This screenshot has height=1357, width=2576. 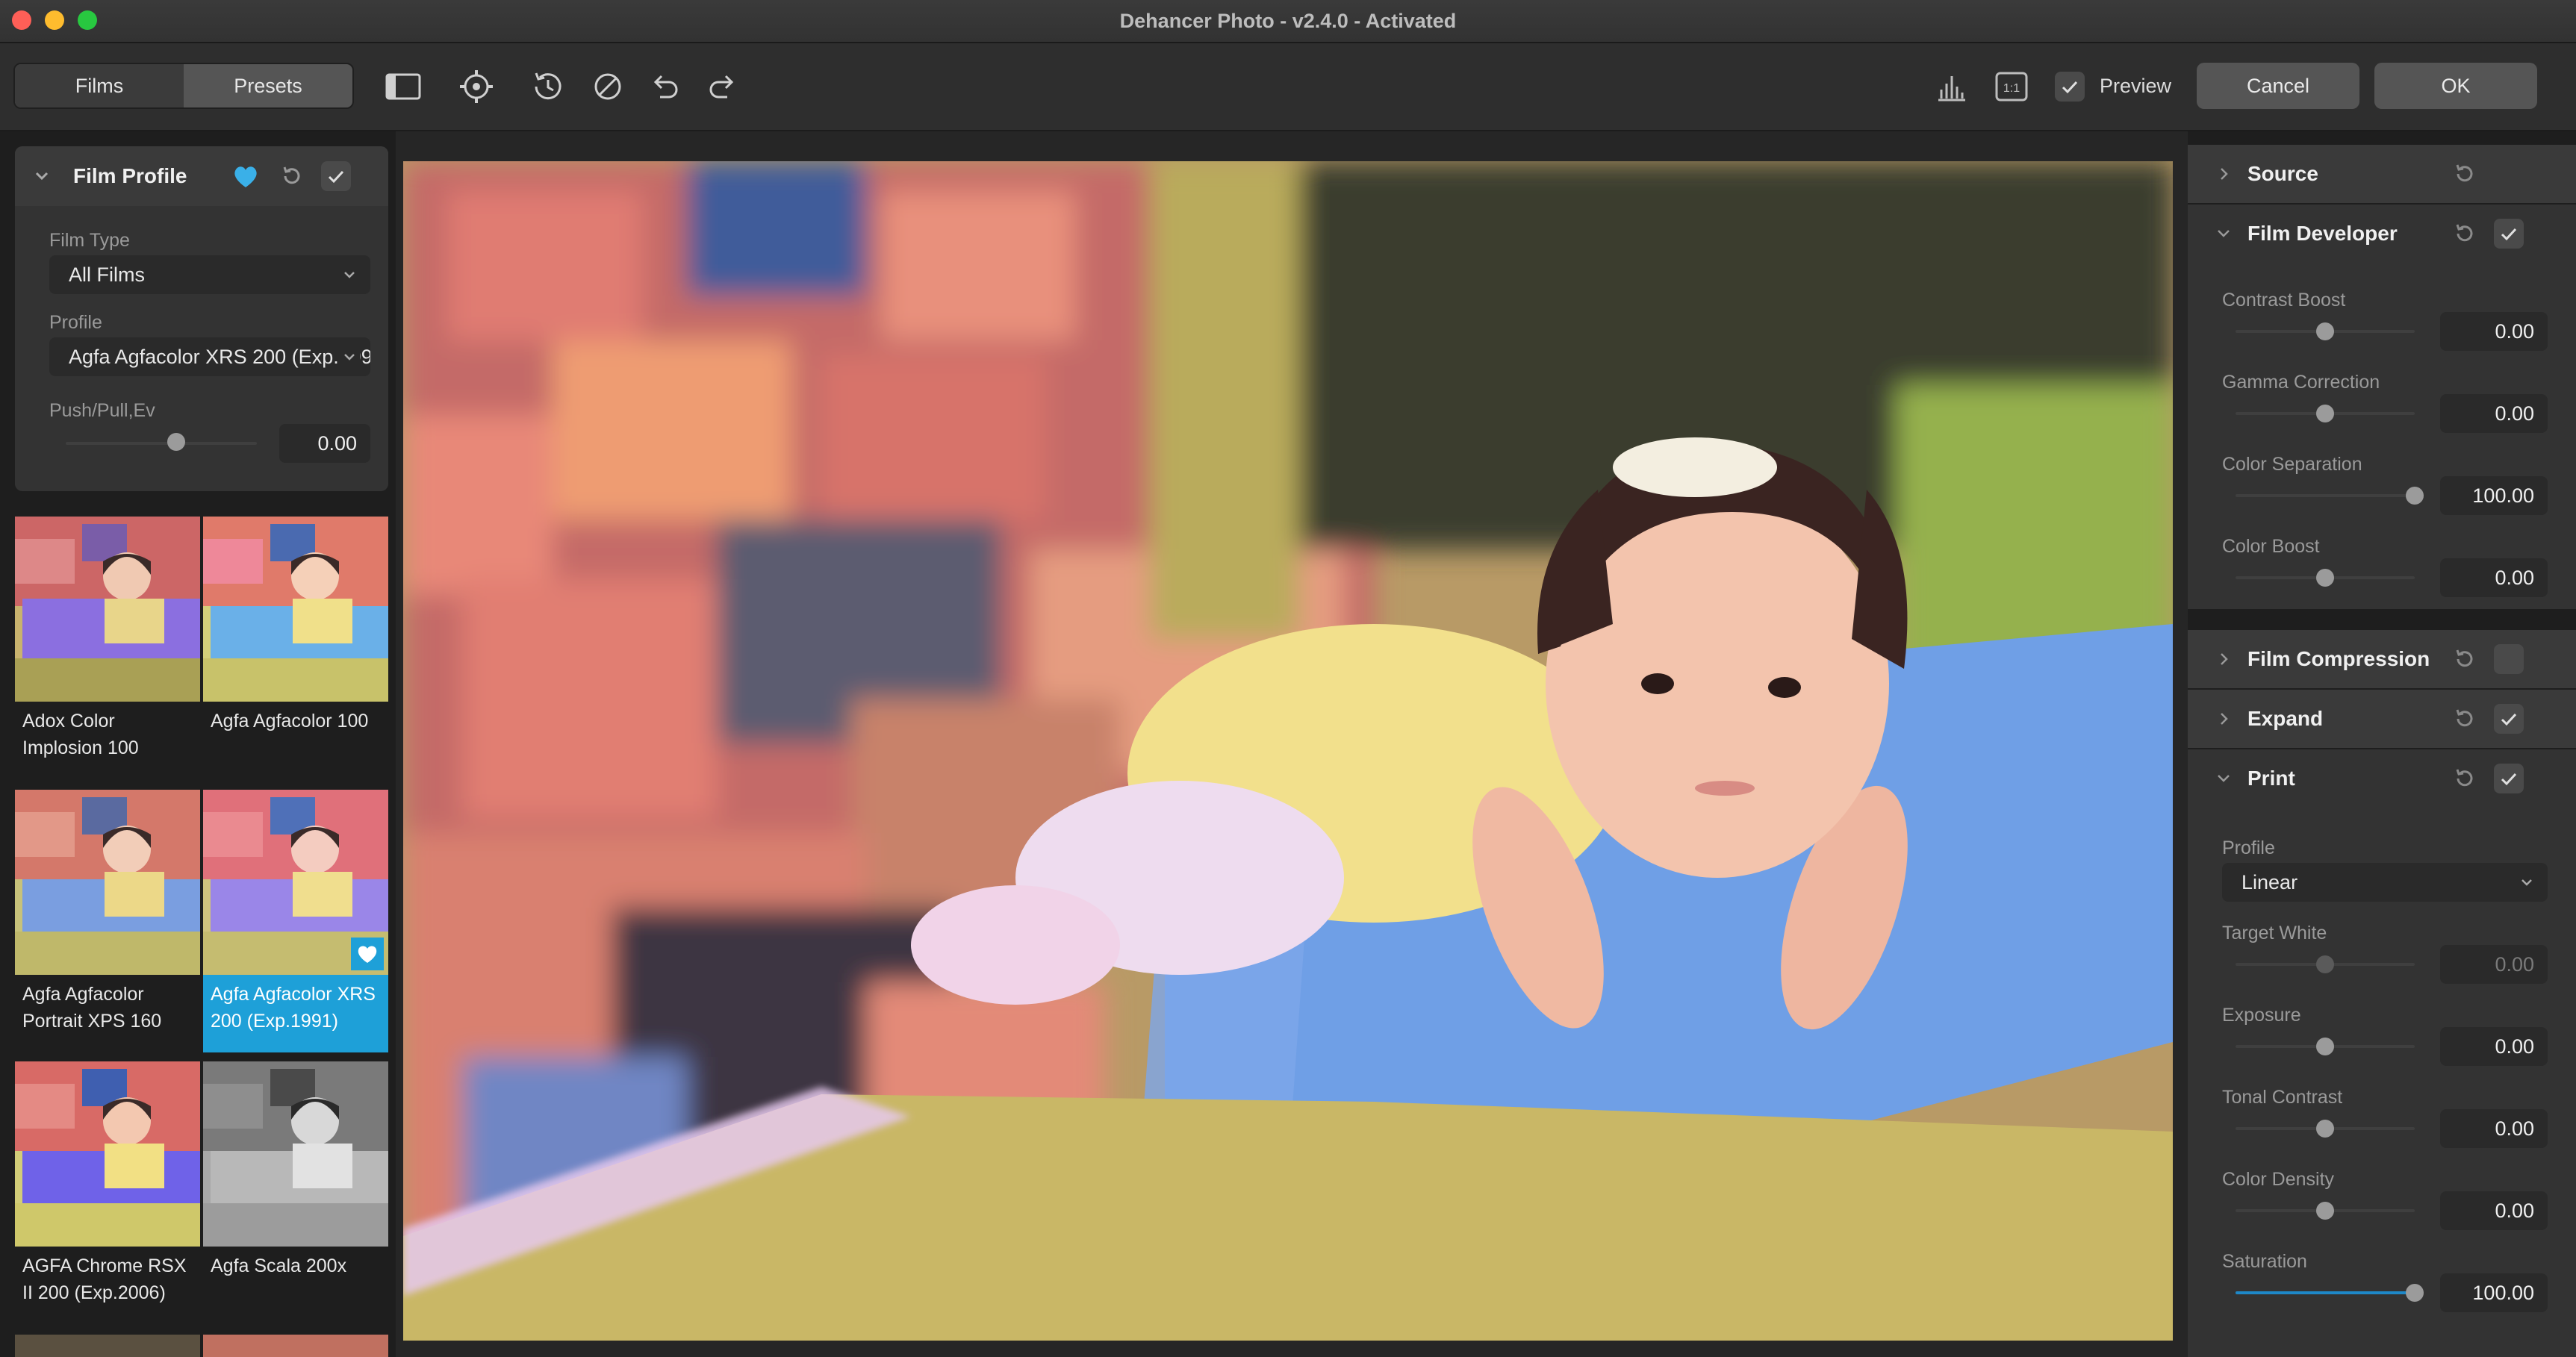 I want to click on history-icon, so click(x=548, y=86).